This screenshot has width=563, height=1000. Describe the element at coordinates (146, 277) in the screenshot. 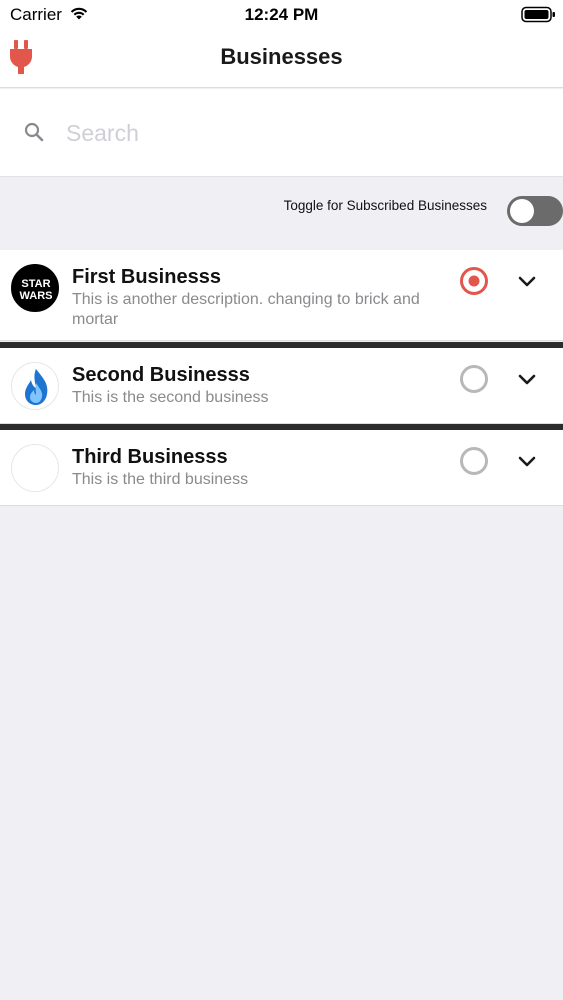

I see `business-name: First Businesss` at that location.